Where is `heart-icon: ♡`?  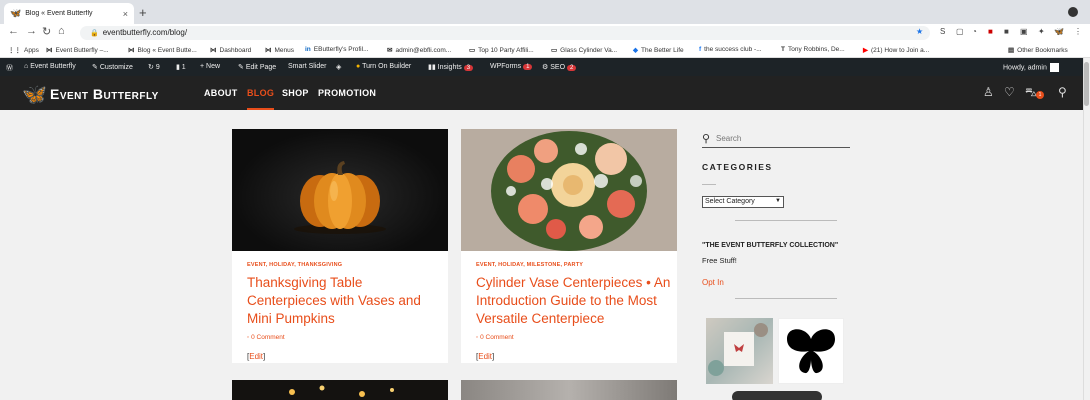
heart-icon: ♡ is located at coordinates (1009, 92).